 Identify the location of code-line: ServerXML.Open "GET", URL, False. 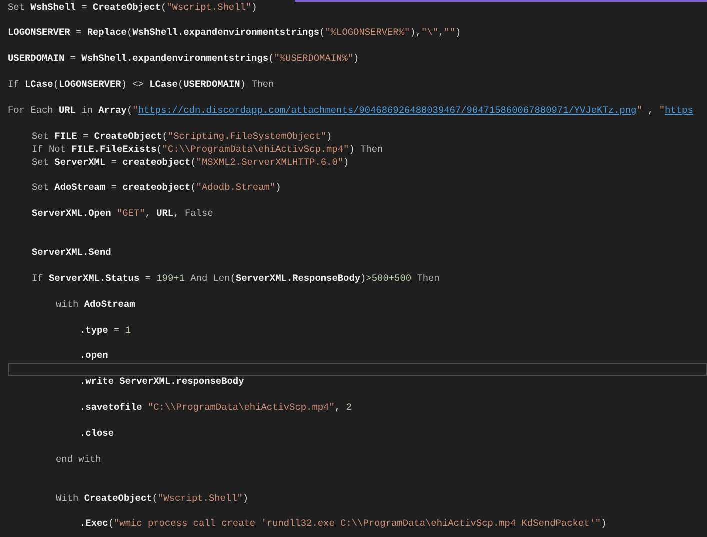
(123, 215).